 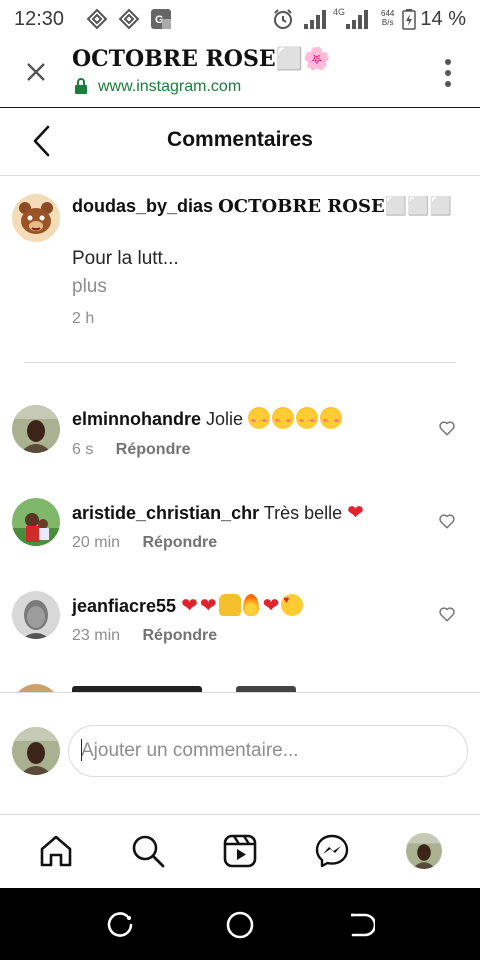 I want to click on comment-meta: 23 min Répondre, so click(x=144, y=636).